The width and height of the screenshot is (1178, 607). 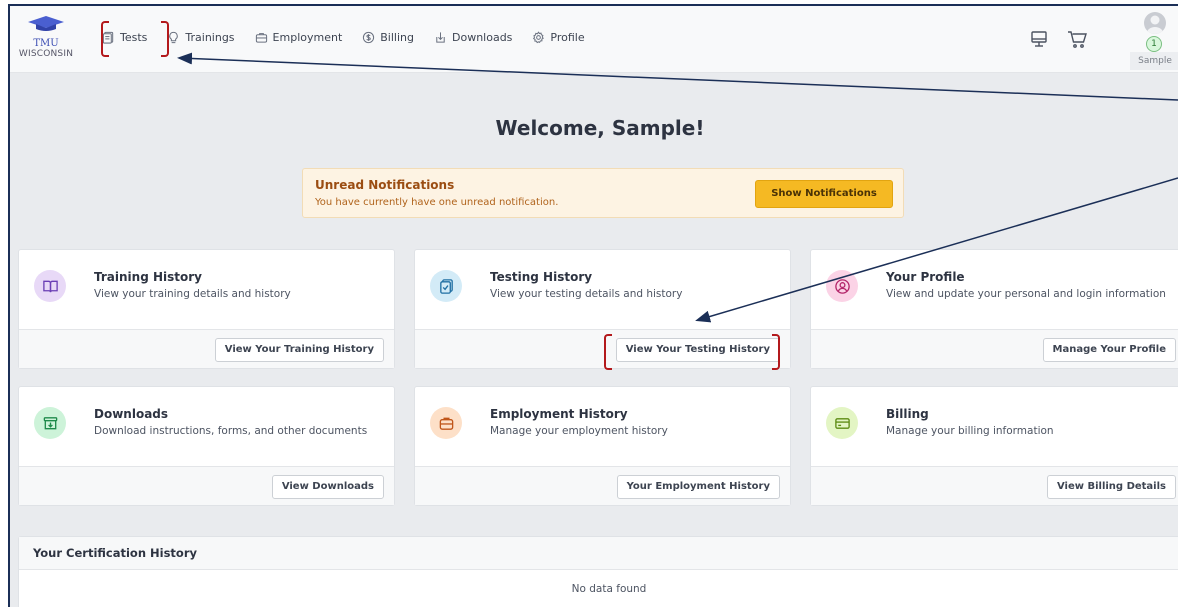 I want to click on card-footer: View Your Testing History, so click(x=602, y=348).